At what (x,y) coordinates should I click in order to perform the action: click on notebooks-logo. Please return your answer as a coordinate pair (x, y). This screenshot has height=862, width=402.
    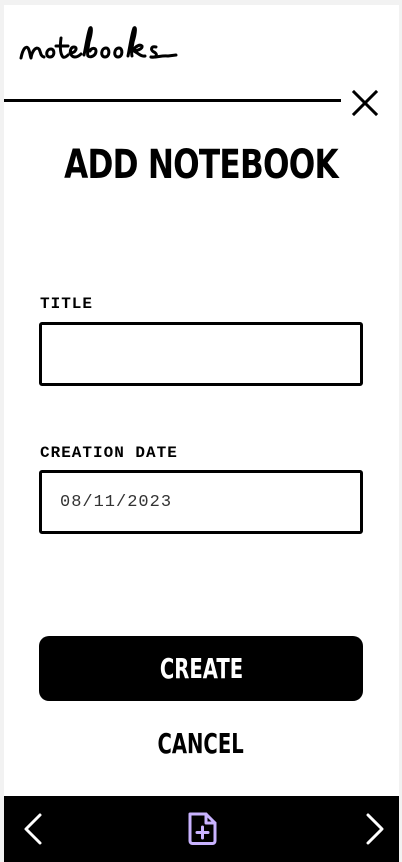
    Looking at the image, I should click on (98, 43).